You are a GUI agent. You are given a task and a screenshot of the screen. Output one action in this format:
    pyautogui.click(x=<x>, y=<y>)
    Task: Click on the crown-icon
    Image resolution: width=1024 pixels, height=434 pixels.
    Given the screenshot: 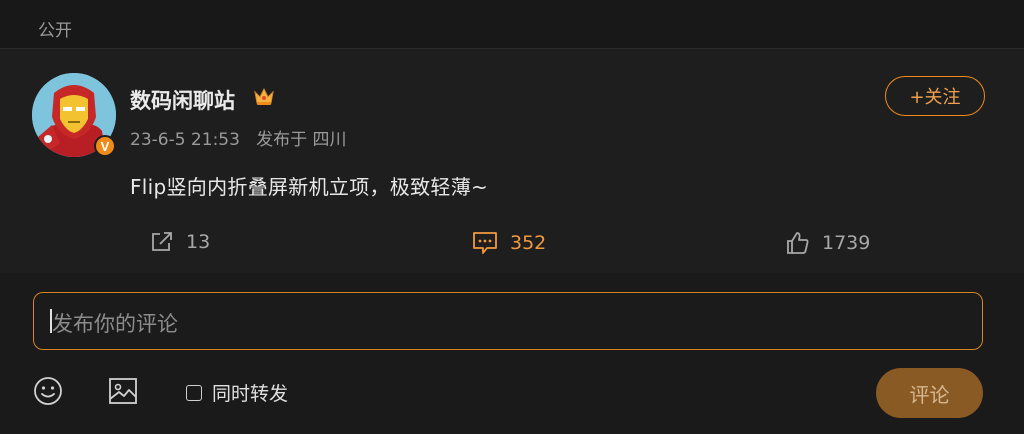 What is the action you would take?
    pyautogui.click(x=264, y=96)
    